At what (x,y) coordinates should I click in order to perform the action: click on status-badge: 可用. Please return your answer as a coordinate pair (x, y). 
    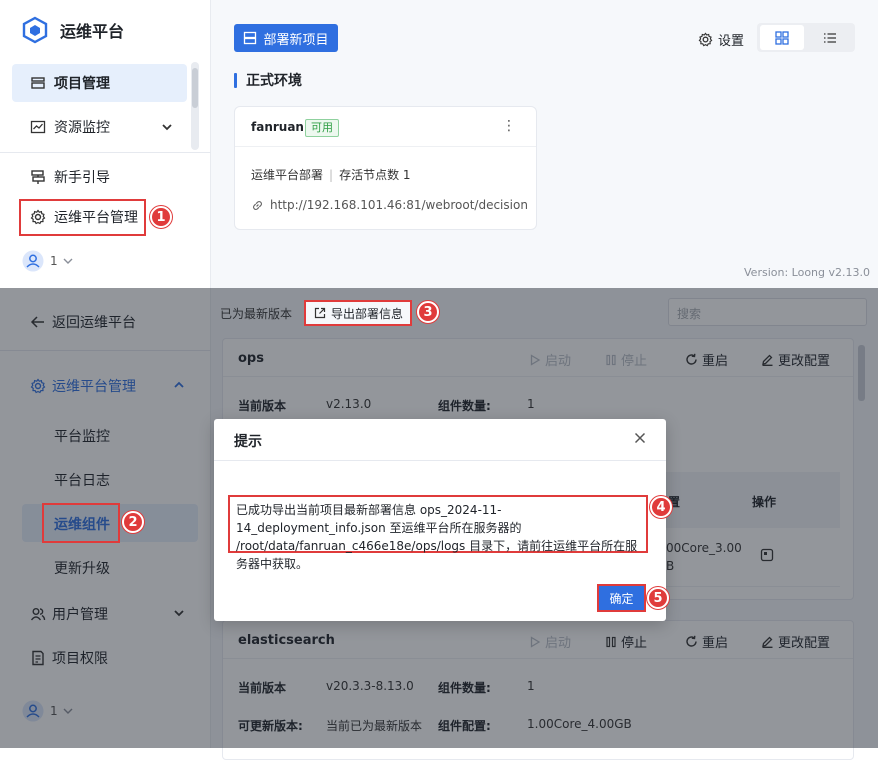
    Looking at the image, I should click on (322, 128).